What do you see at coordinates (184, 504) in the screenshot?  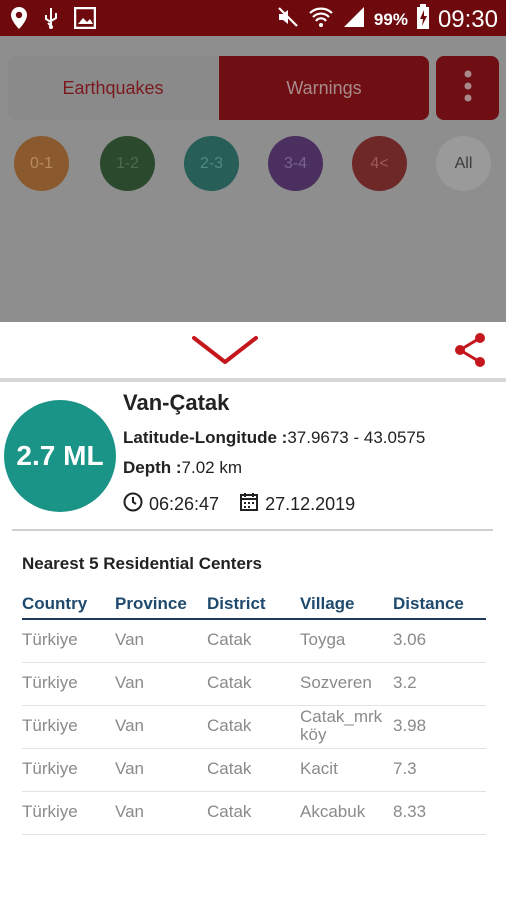 I see `event-time: 06:26:47` at bounding box center [184, 504].